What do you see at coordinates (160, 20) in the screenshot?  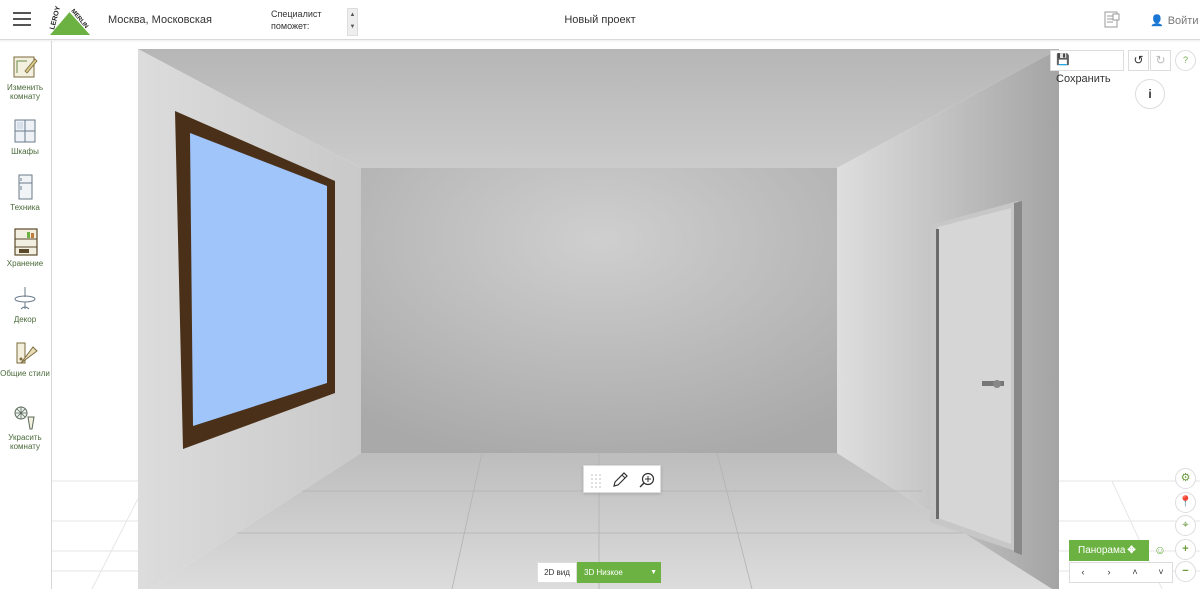 I see `city-selector: Москва, Московская` at bounding box center [160, 20].